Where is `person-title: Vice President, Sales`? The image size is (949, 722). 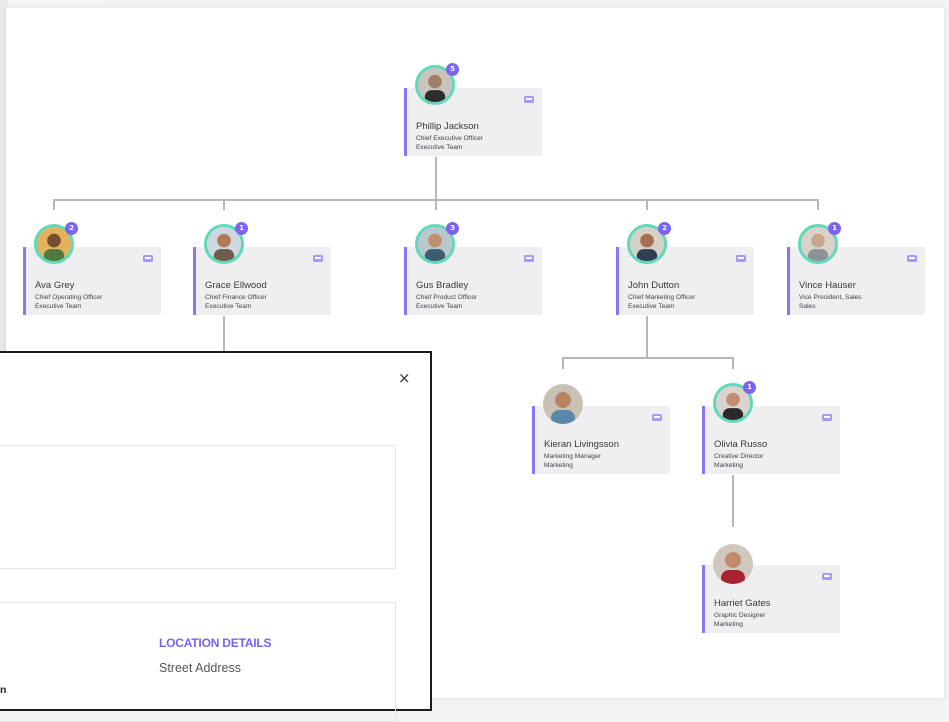 person-title: Vice President, Sales is located at coordinates (830, 297).